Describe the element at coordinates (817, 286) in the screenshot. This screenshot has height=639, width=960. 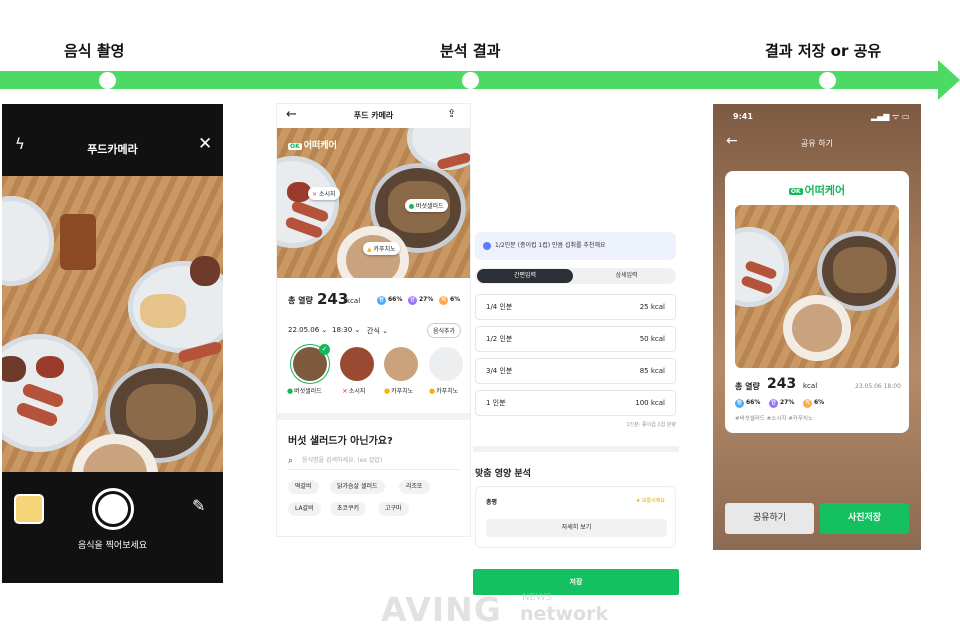
I see `share-photo` at that location.